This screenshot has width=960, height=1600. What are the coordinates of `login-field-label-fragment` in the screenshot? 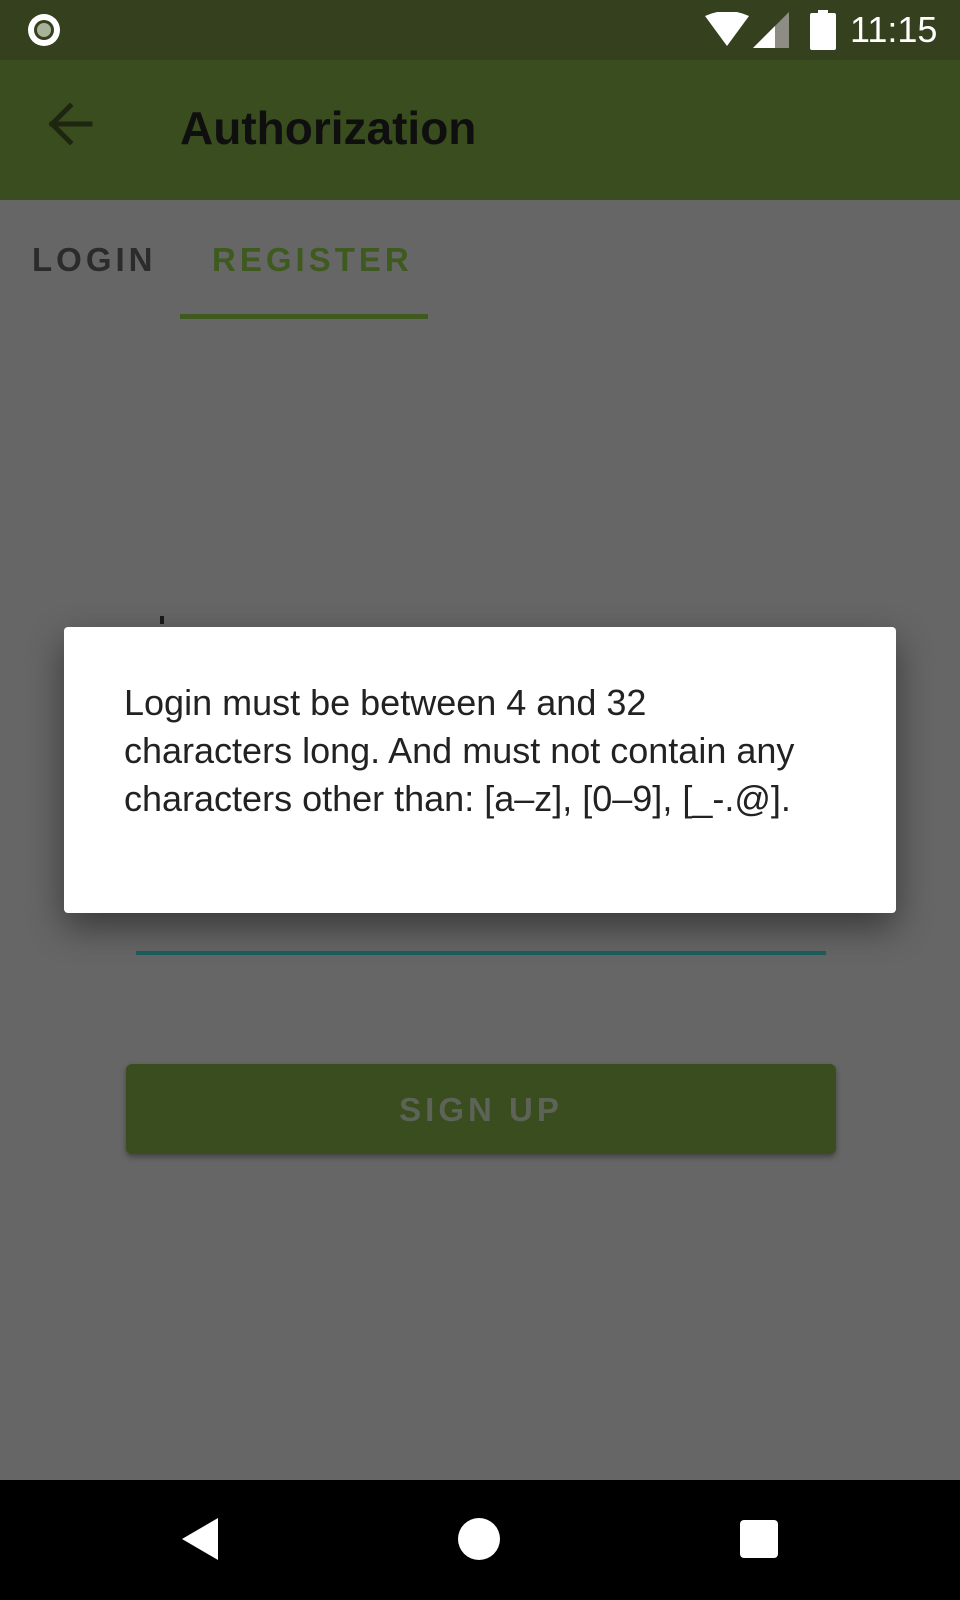 It's located at (162, 620).